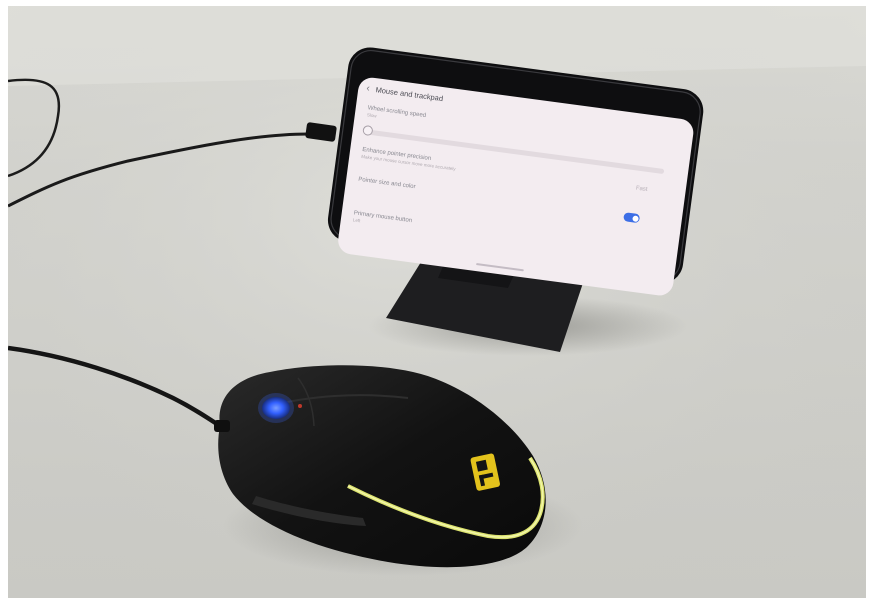 The height and width of the screenshot is (606, 870). Describe the element at coordinates (383, 220) in the screenshot. I see `setting-primary-mouse-button: Primary mouse button Left` at that location.